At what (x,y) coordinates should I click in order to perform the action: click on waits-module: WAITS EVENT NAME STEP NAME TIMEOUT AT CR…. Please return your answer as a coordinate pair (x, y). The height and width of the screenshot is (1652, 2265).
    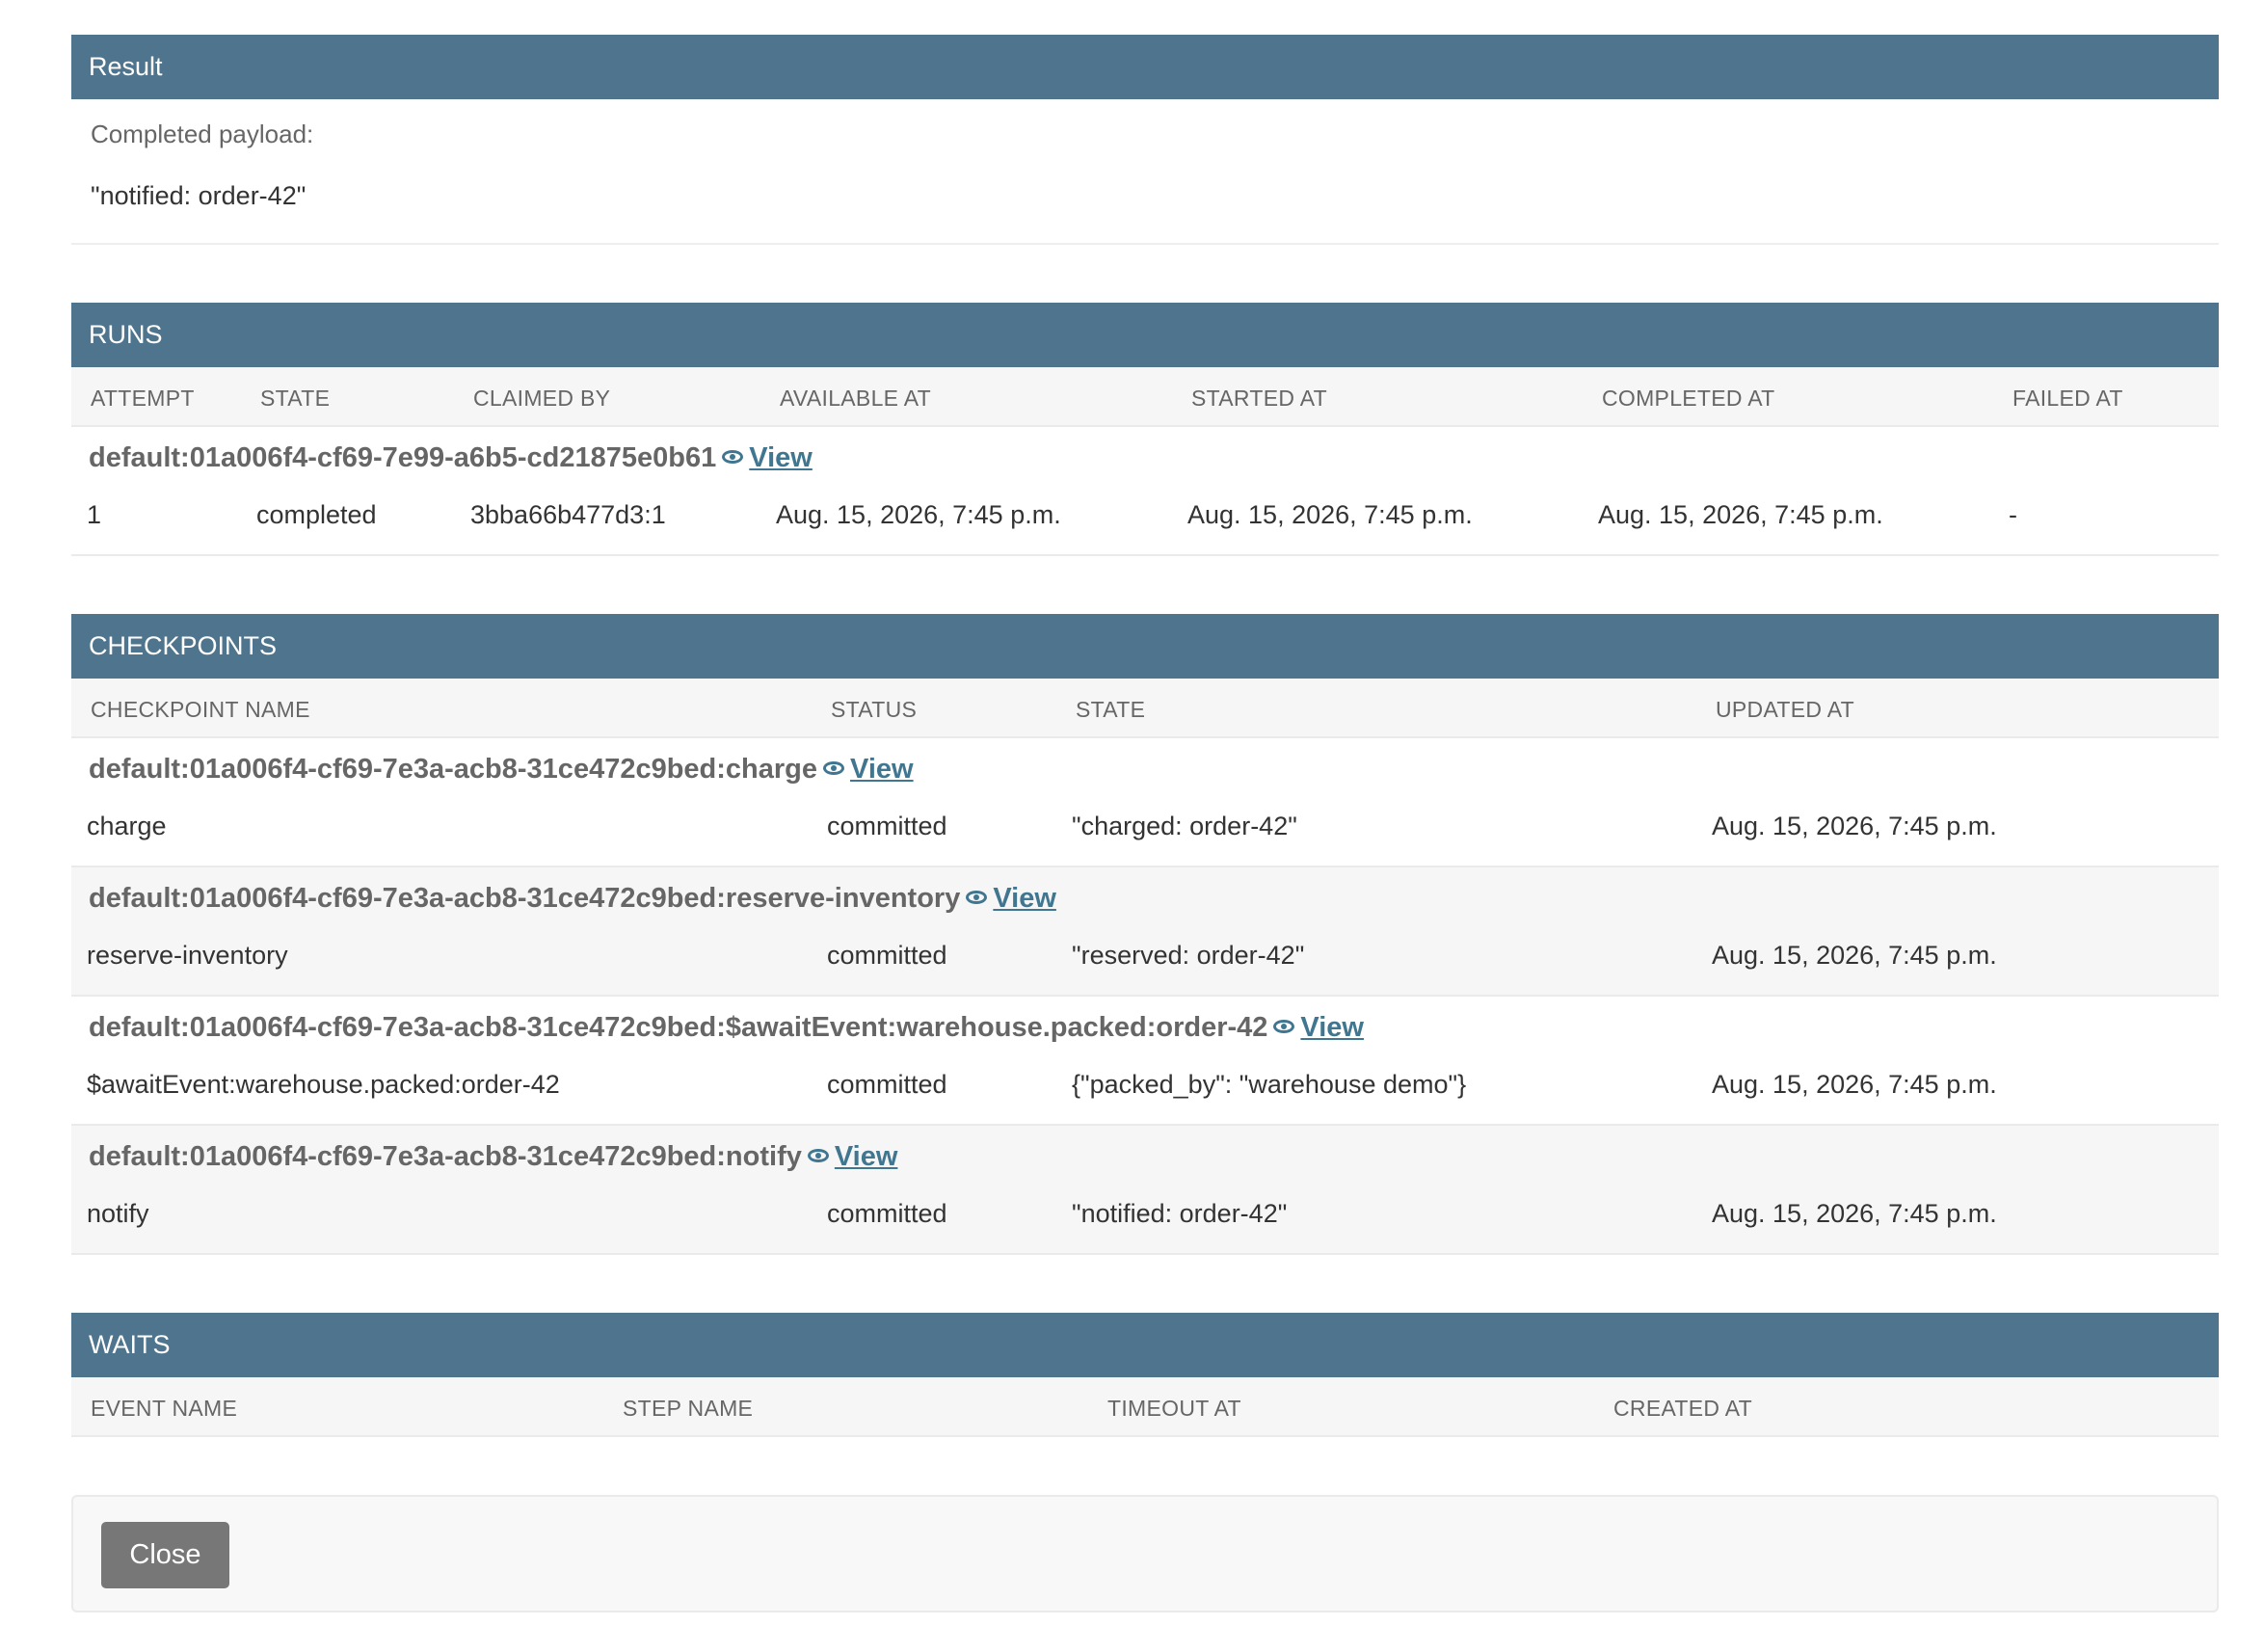
    Looking at the image, I should click on (1145, 1375).